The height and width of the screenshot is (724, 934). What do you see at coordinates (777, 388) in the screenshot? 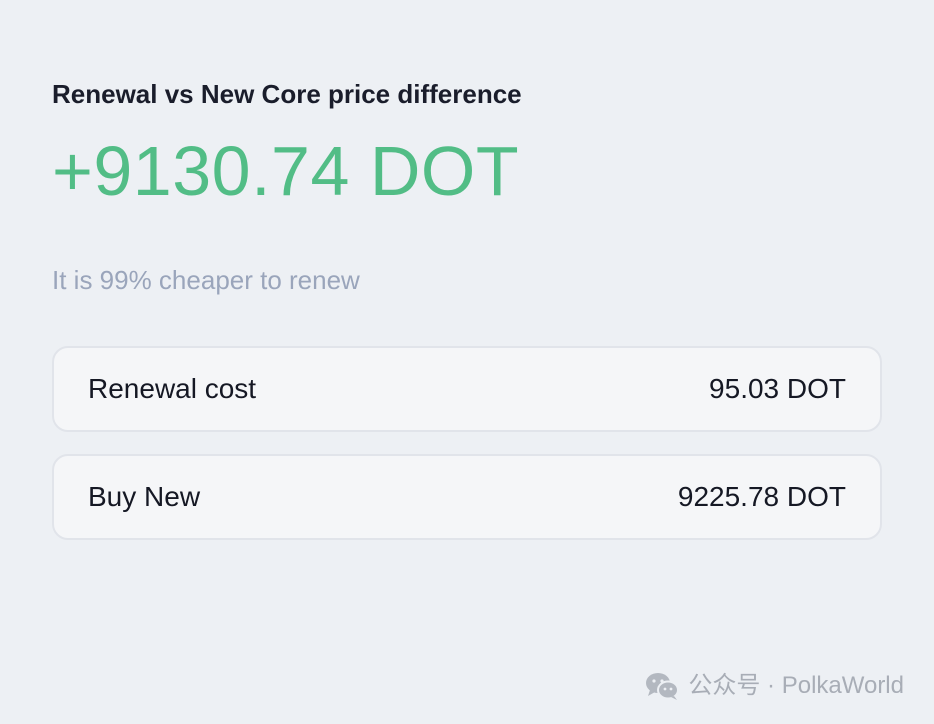
I see `renewal-cost-value: 95.03 DOT` at bounding box center [777, 388].